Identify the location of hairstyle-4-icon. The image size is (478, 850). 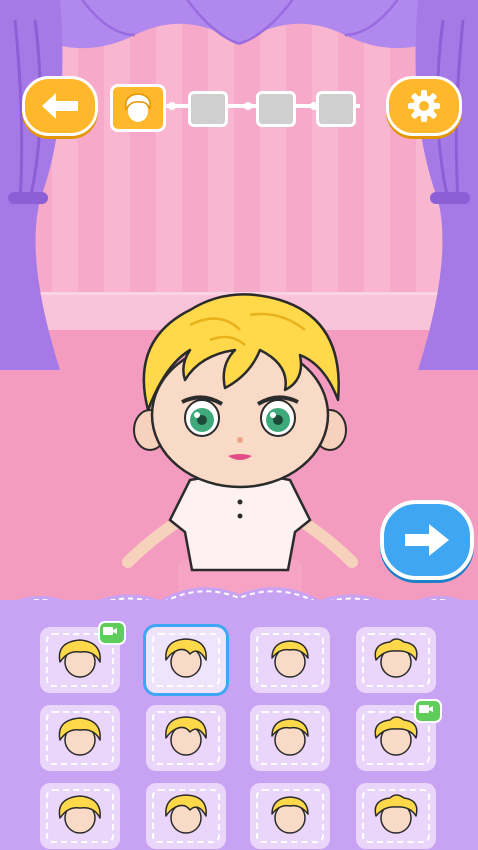
(396, 658).